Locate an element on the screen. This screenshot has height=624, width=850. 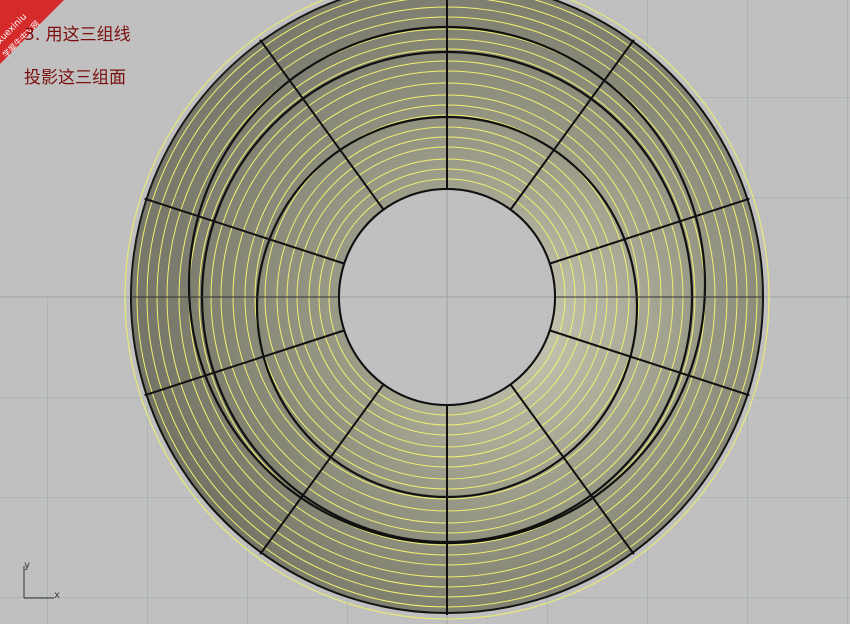
step-annotation-2: 投影这三组面 is located at coordinates (75, 78).